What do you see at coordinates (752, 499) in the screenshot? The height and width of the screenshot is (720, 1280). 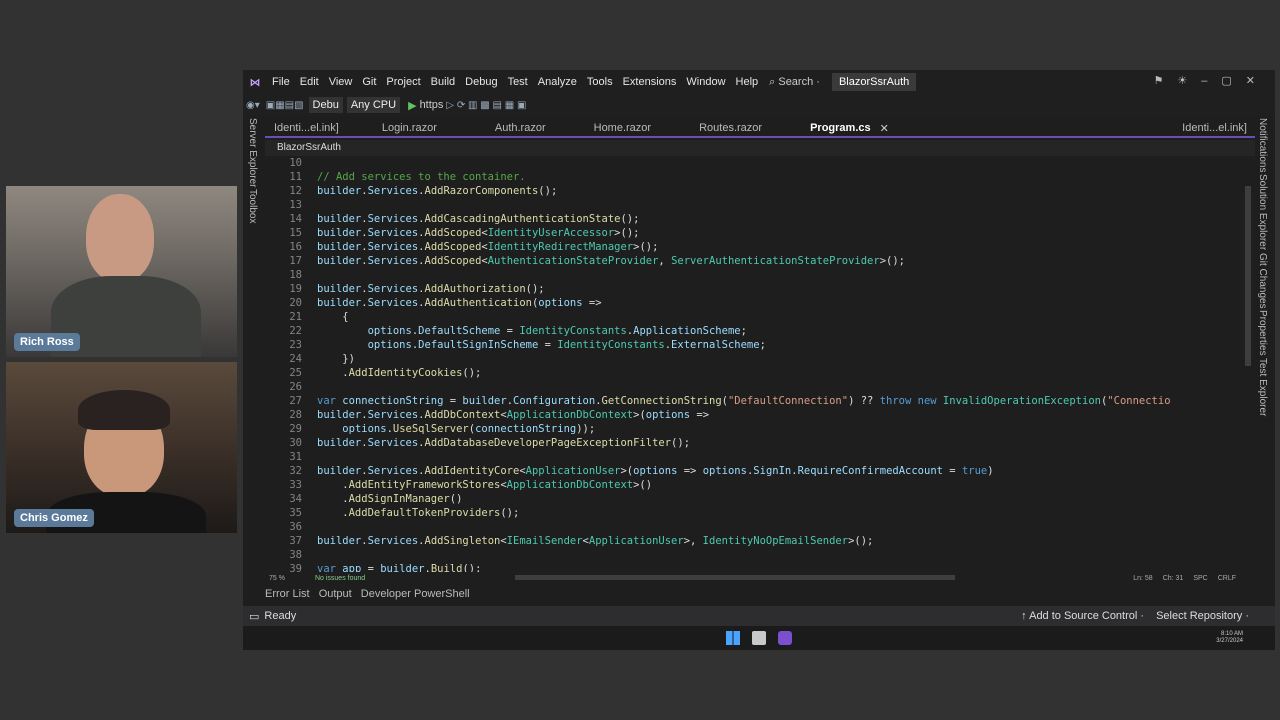 I see `code-line: 34 .AddSignInManager()` at bounding box center [752, 499].